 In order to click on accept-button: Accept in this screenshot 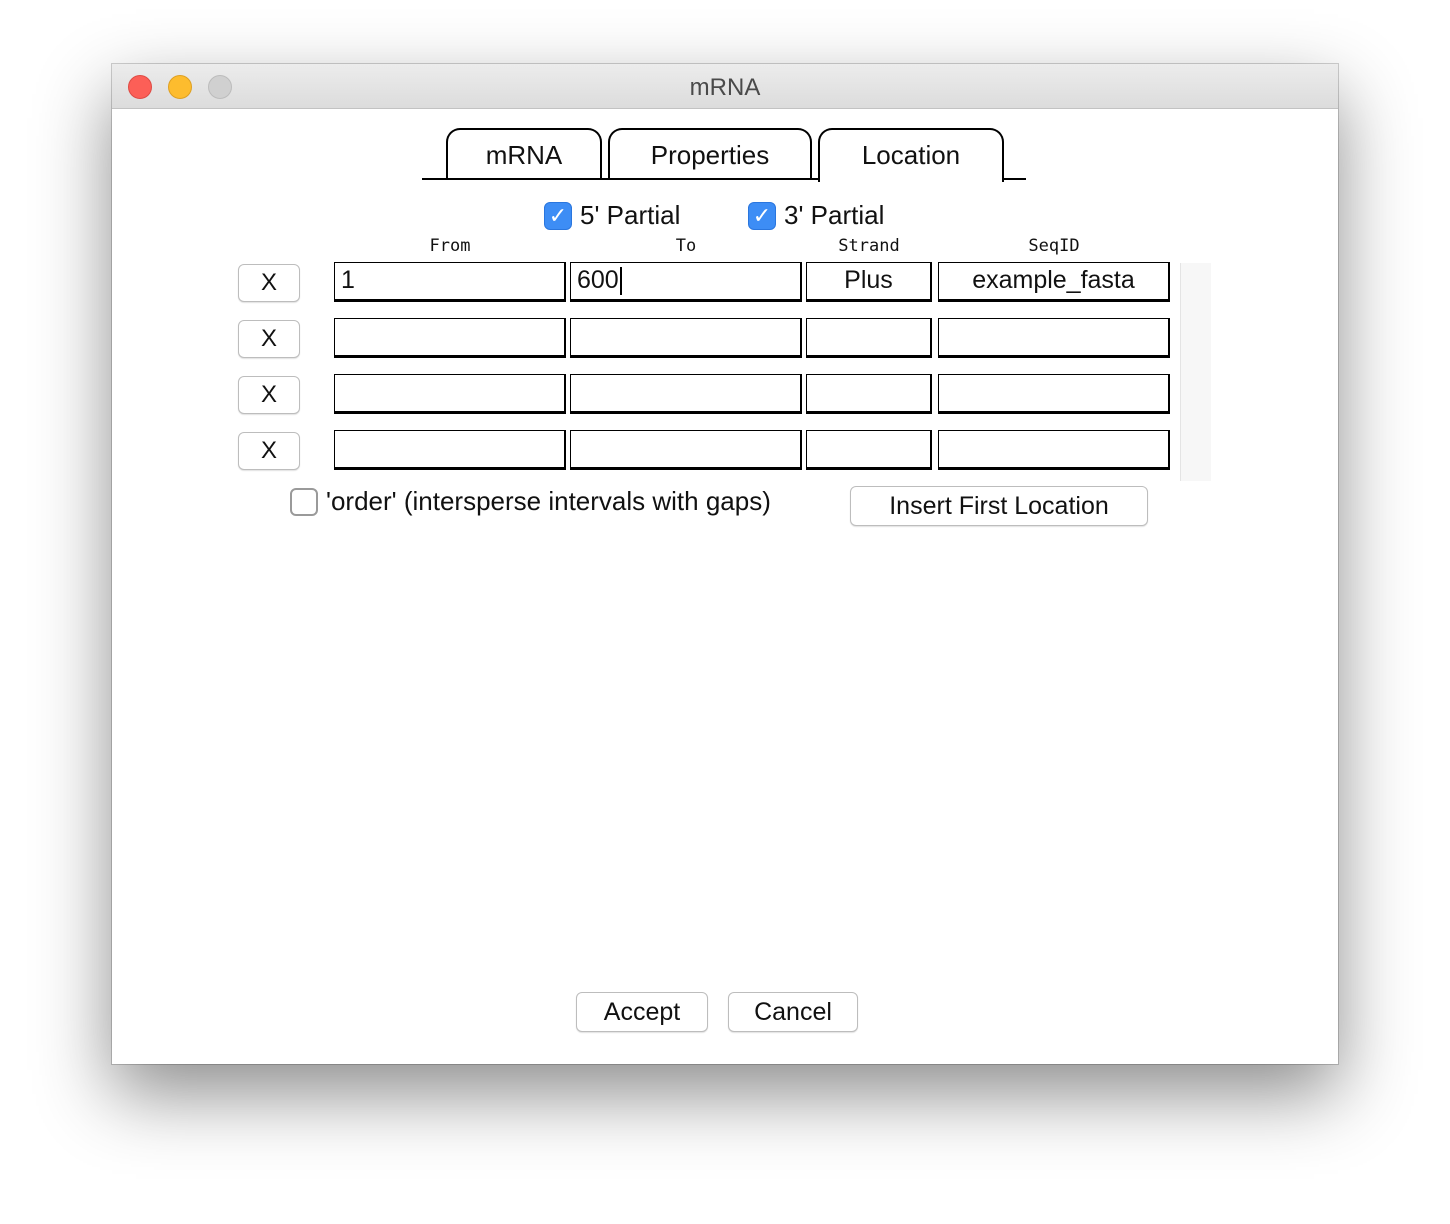, I will do `click(642, 1012)`.